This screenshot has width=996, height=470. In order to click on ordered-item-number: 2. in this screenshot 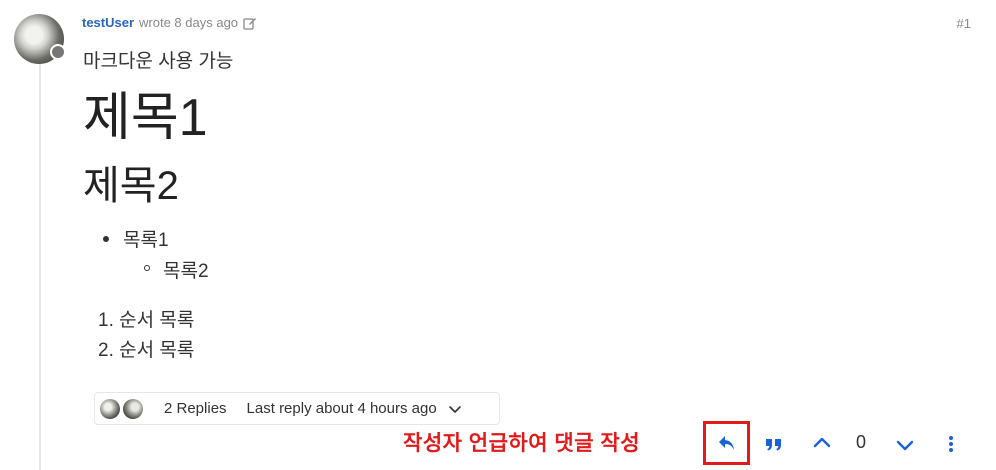, I will do `click(106, 350)`.